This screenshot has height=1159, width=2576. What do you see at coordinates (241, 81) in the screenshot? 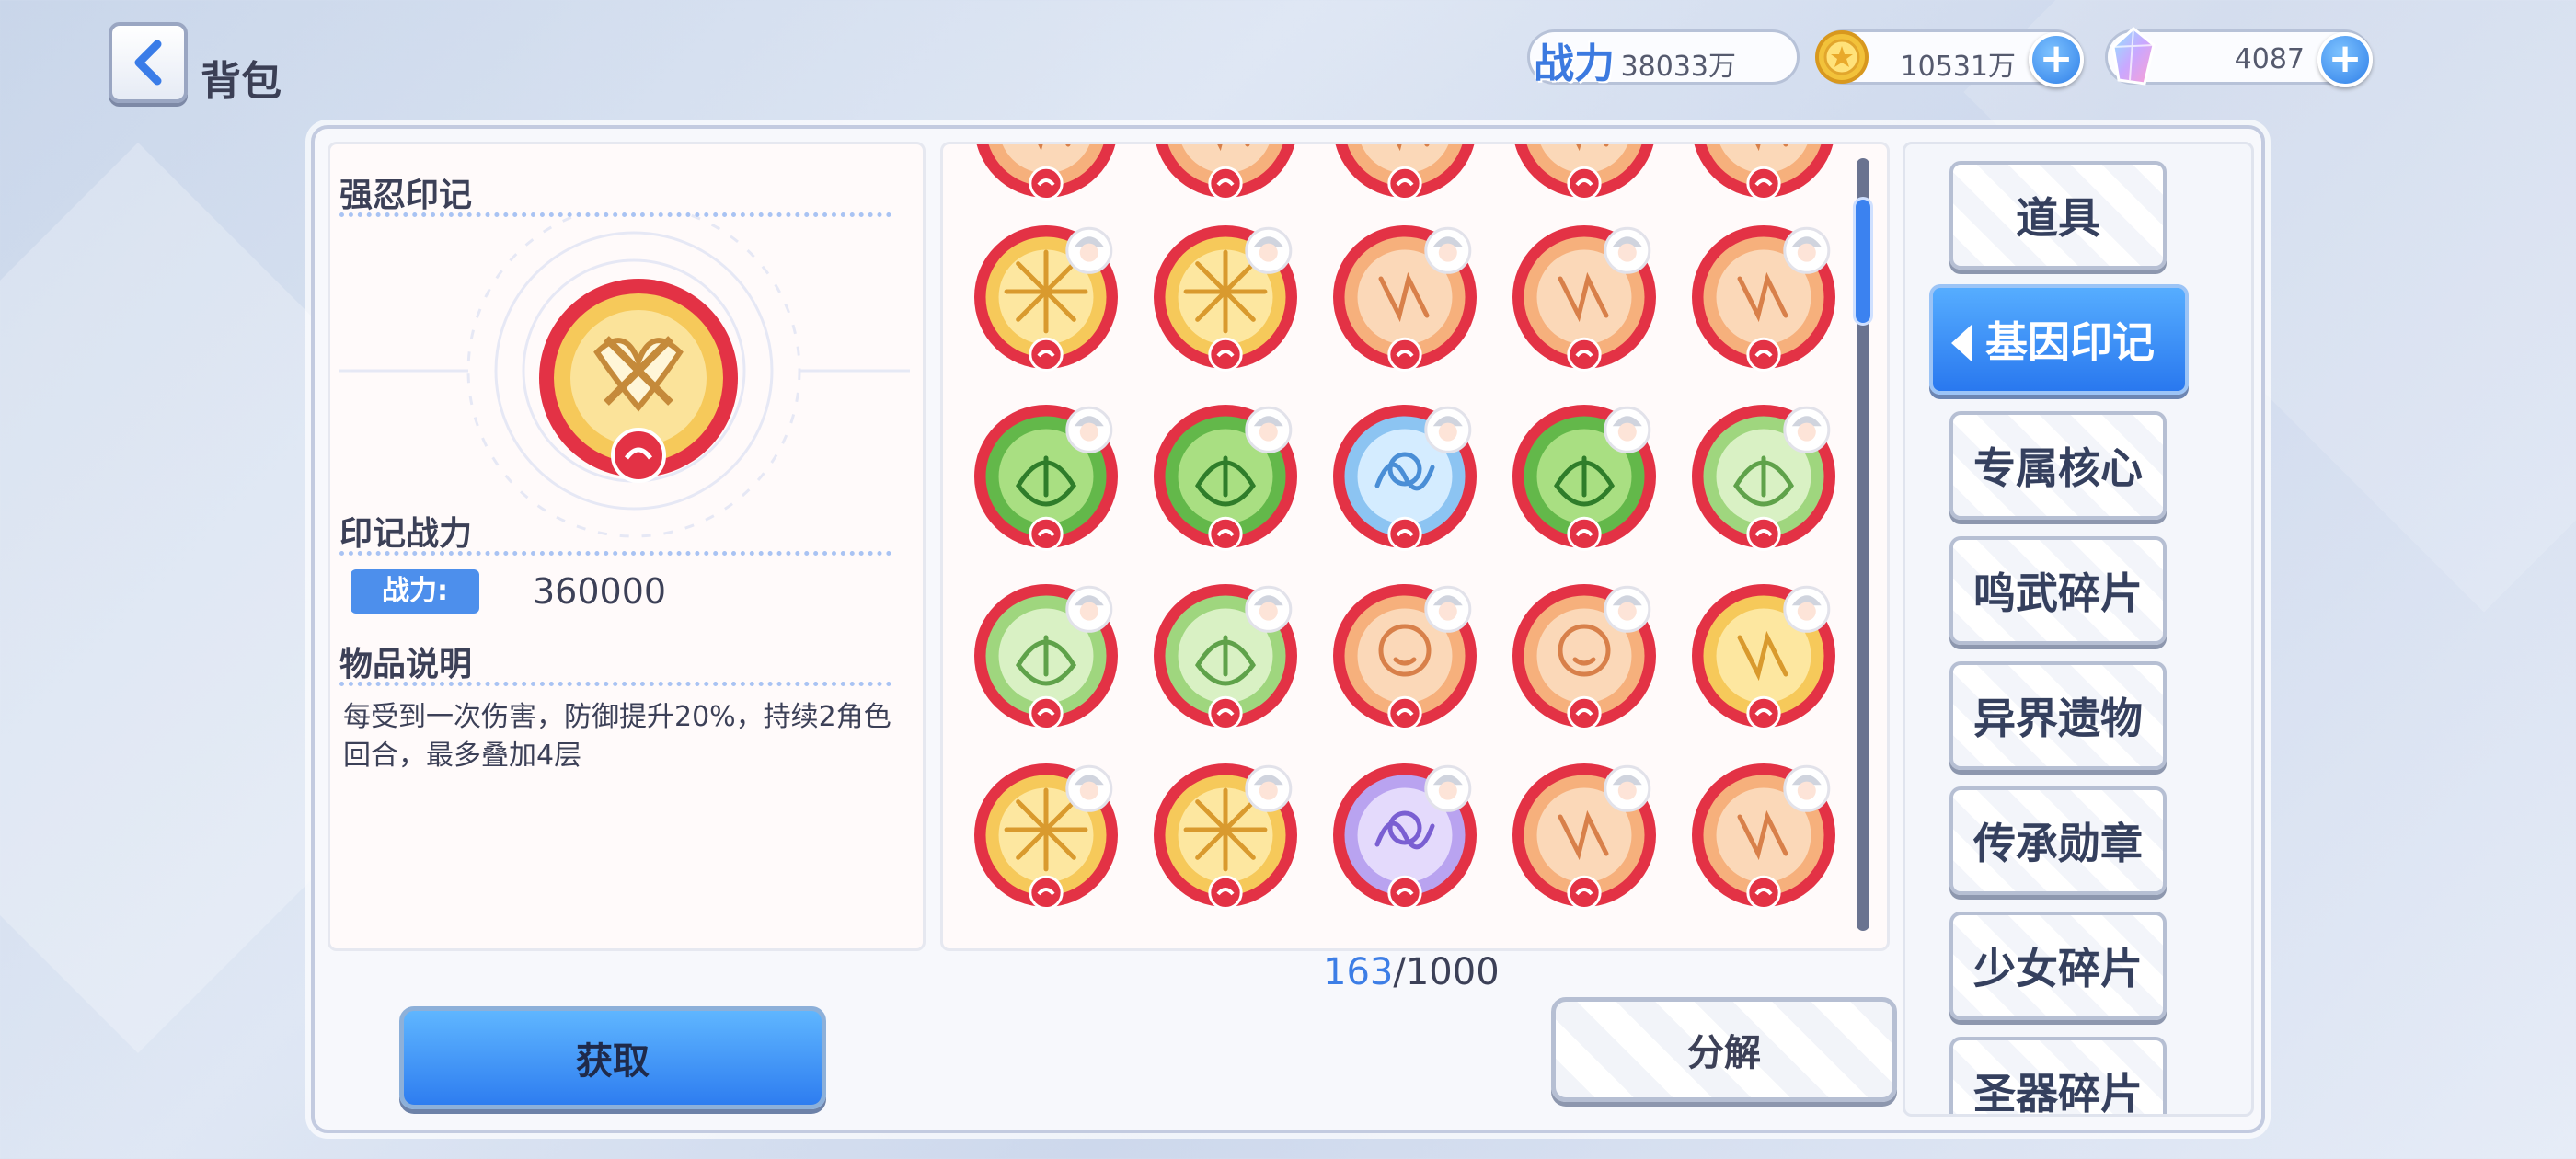
I see `page-title: 背包` at bounding box center [241, 81].